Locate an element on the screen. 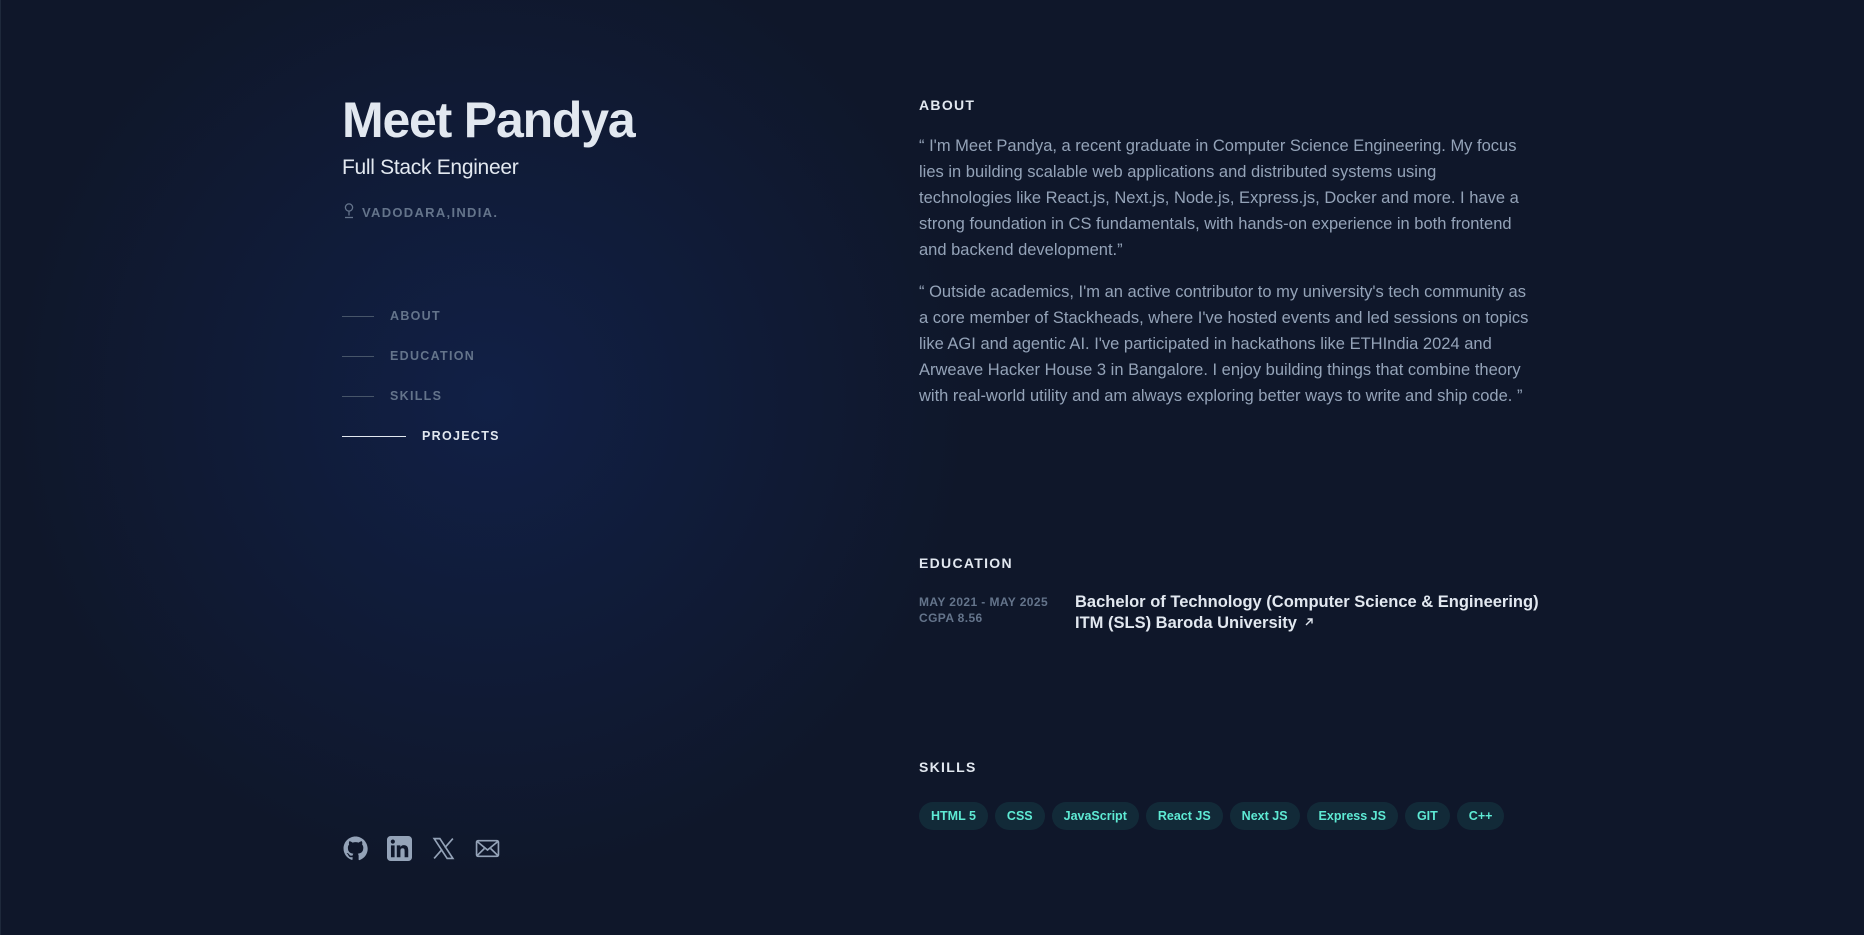 This screenshot has height=935, width=1864. mail-icon is located at coordinates (487, 848).